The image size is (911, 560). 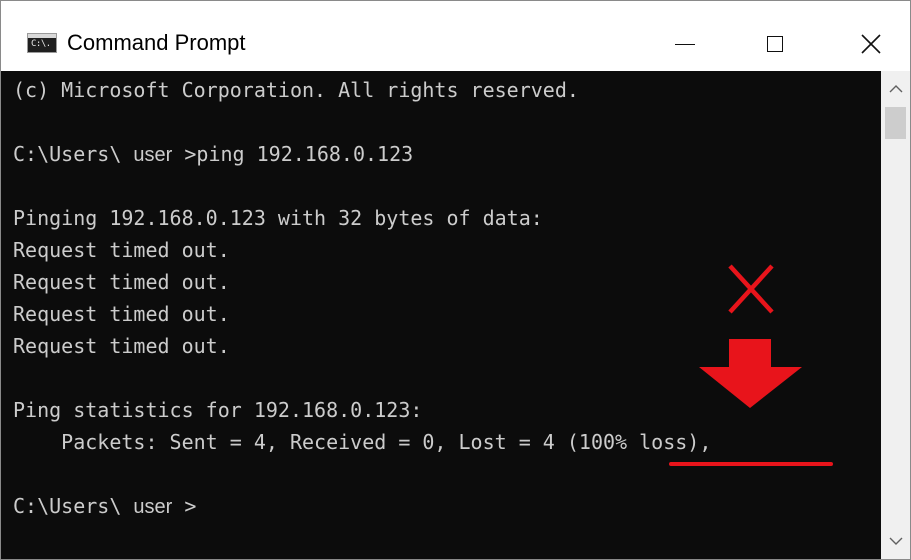 I want to click on prompt-command-line: C:\Users\ user >ping 192.168.0.123, so click(x=213, y=154).